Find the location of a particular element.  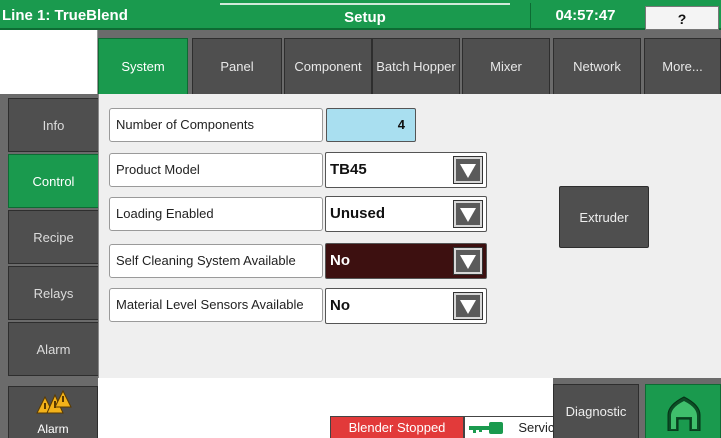

diagnostic-button: Diagnostic is located at coordinates (596, 411).